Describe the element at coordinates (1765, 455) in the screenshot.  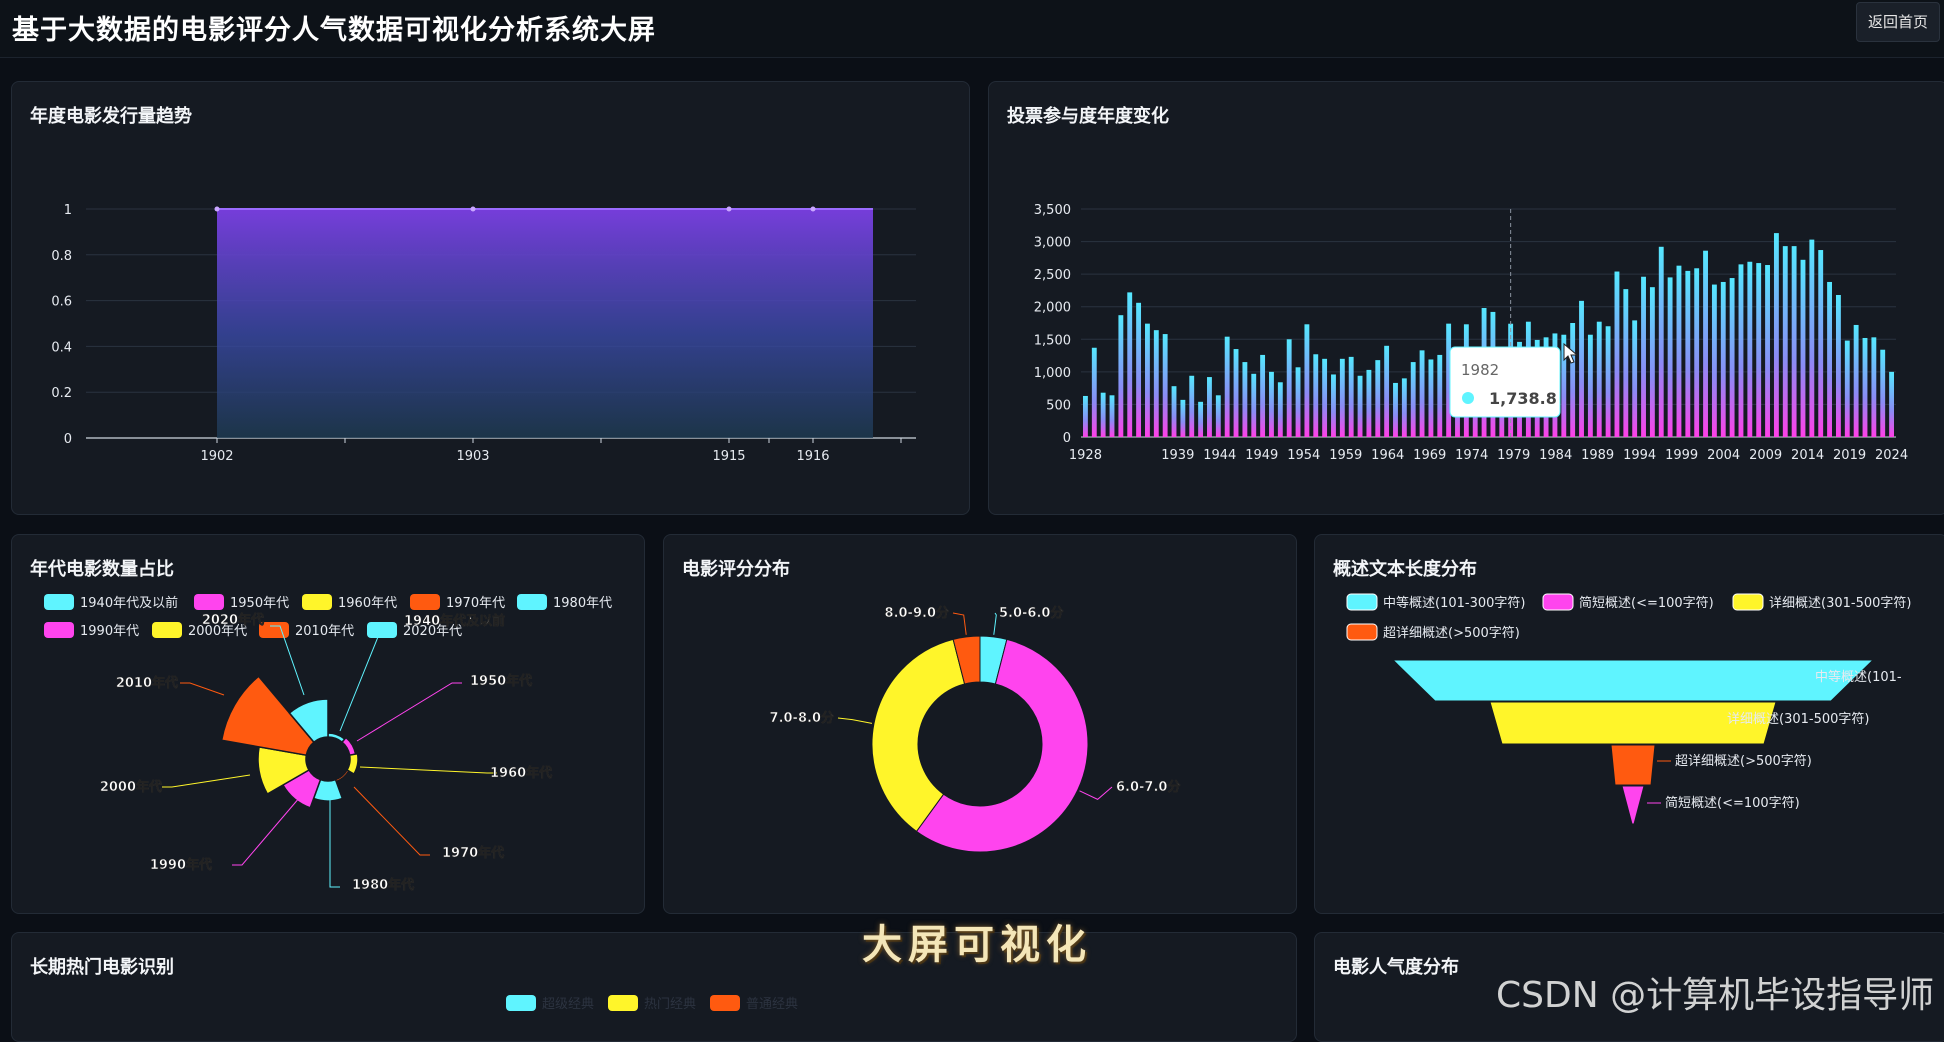
I see `x-tick-label: 2009` at that location.